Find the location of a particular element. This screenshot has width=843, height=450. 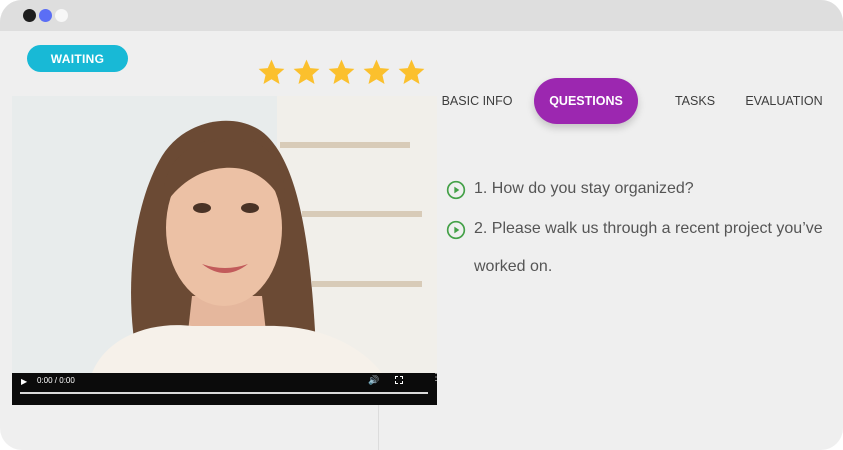

rating-stars is located at coordinates (341, 72).